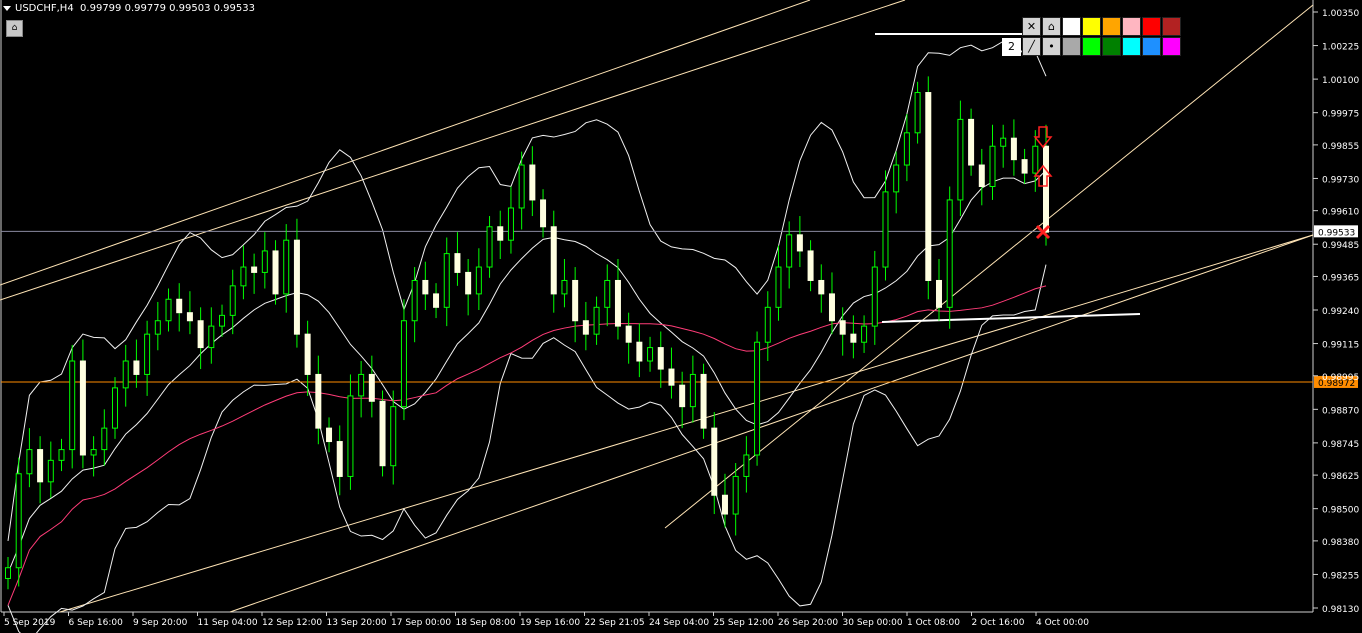 This screenshot has width=1362, height=633. Describe the element at coordinates (167, 8) in the screenshot. I see `ohlc-values: 0.99799 0.99779 0.99503 0.99533` at that location.